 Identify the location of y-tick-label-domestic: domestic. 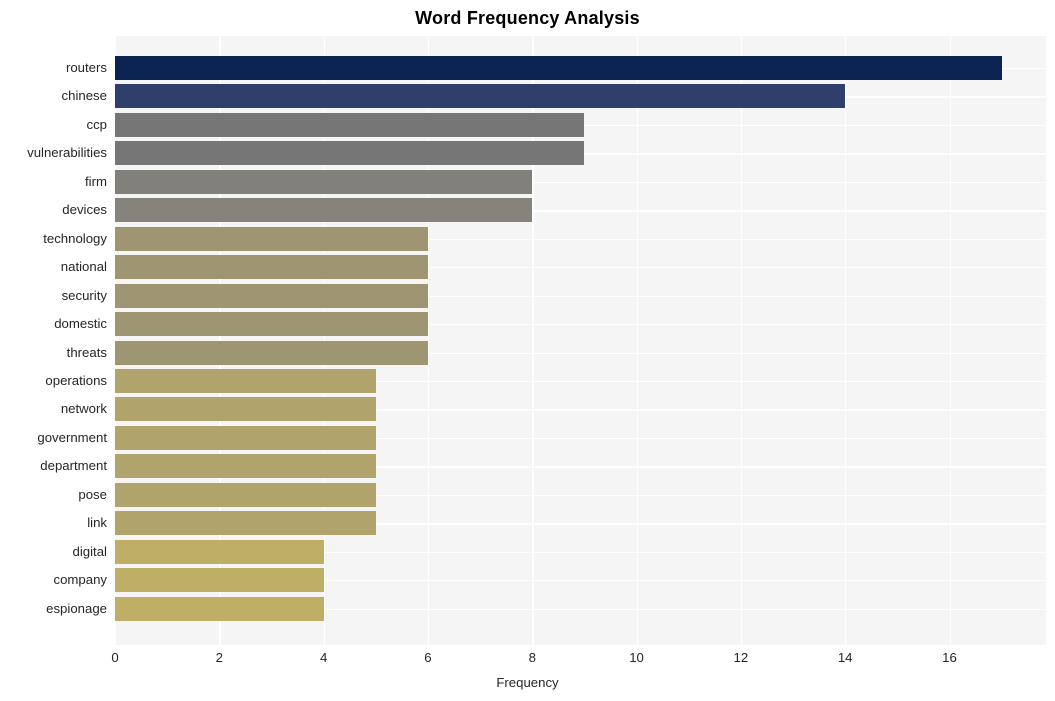
(80, 324).